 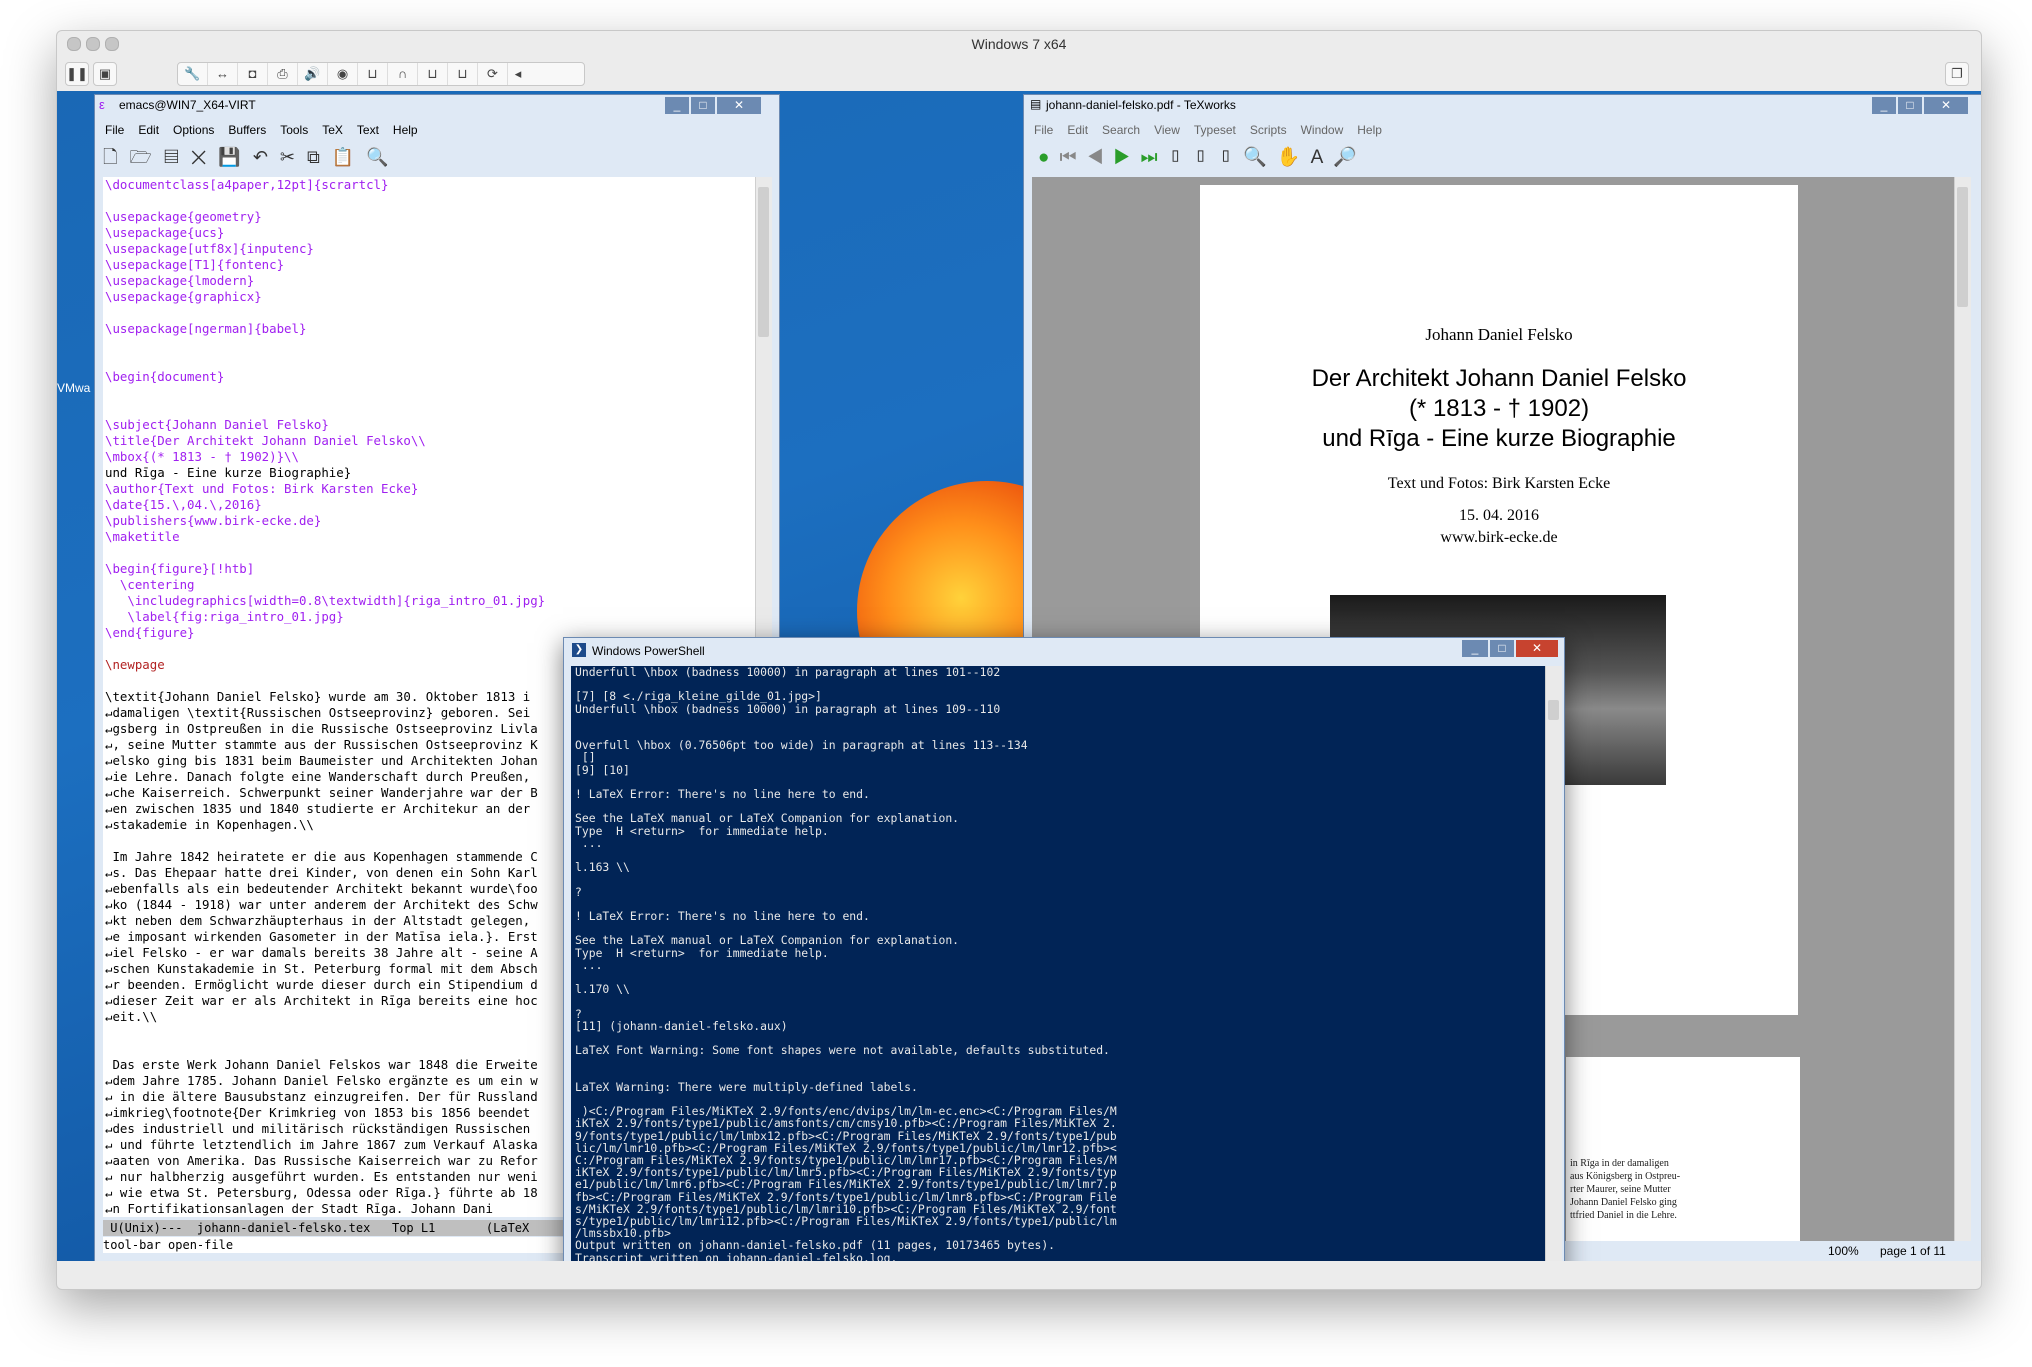 What do you see at coordinates (1215, 130) in the screenshot?
I see `menu-typeset: Typeset` at bounding box center [1215, 130].